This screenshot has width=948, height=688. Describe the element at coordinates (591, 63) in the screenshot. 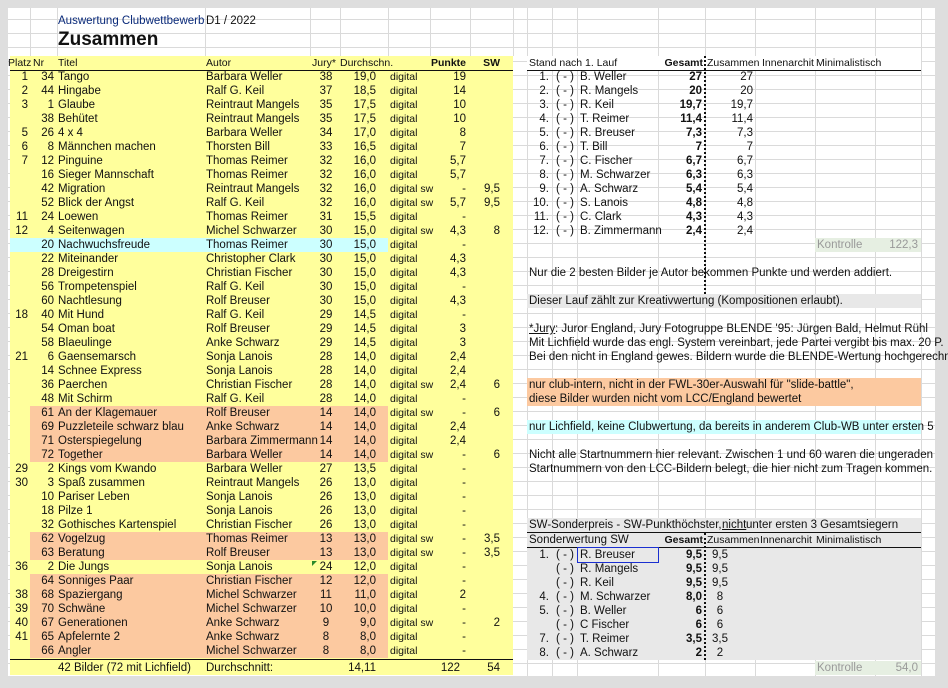

I see `standings-title: Stand nach 1. Lauf` at that location.